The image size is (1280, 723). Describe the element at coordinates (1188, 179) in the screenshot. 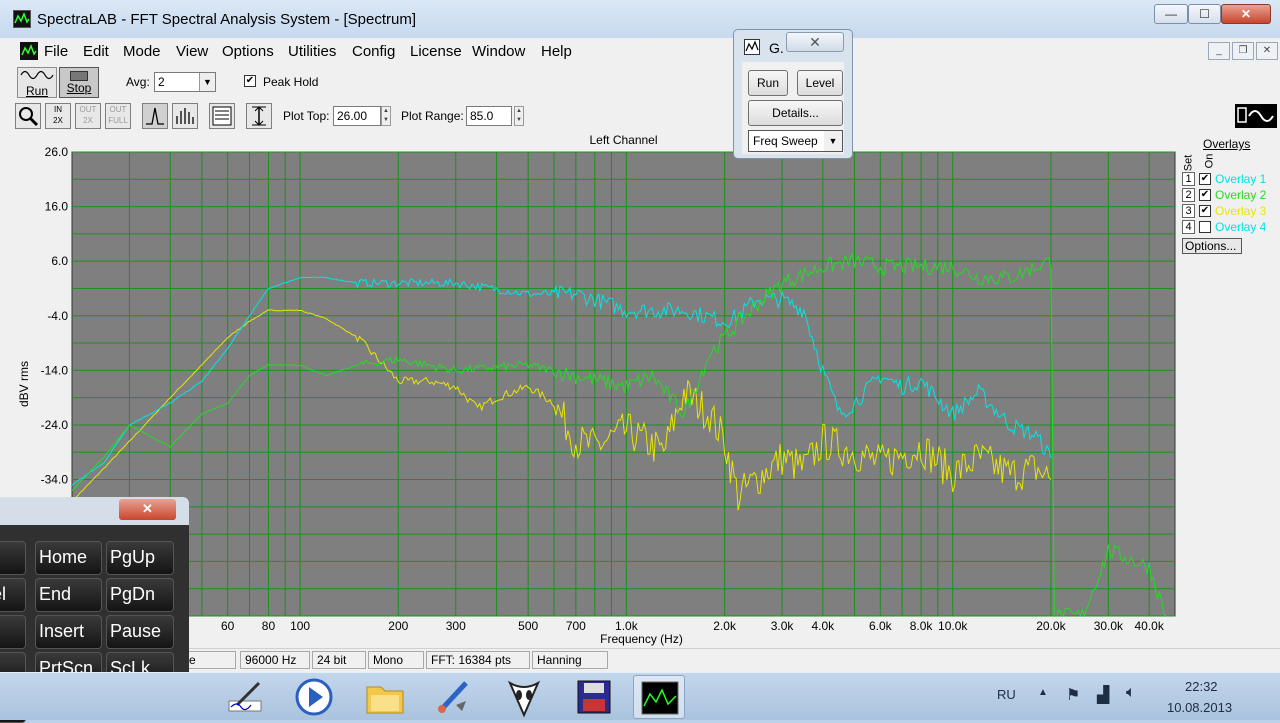

I see `overlay-set-button: 1` at that location.